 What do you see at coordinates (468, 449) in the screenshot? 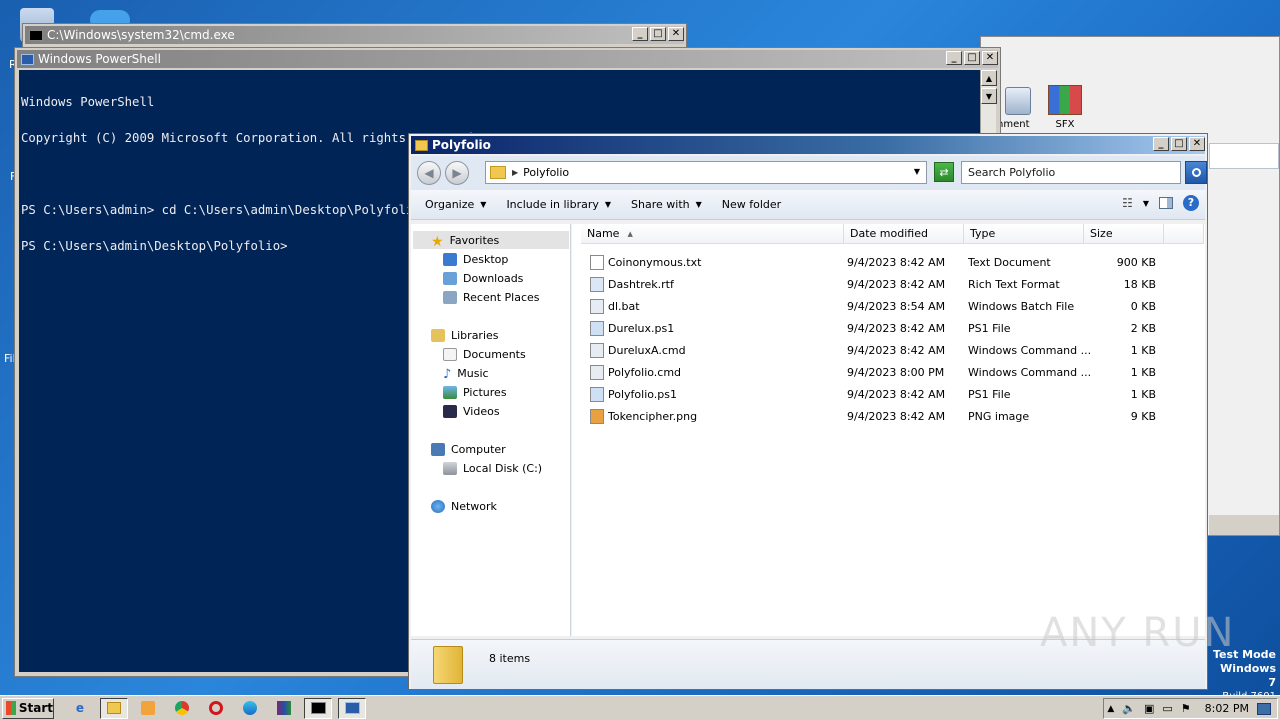
I see `nav-computer: Computer` at bounding box center [468, 449].